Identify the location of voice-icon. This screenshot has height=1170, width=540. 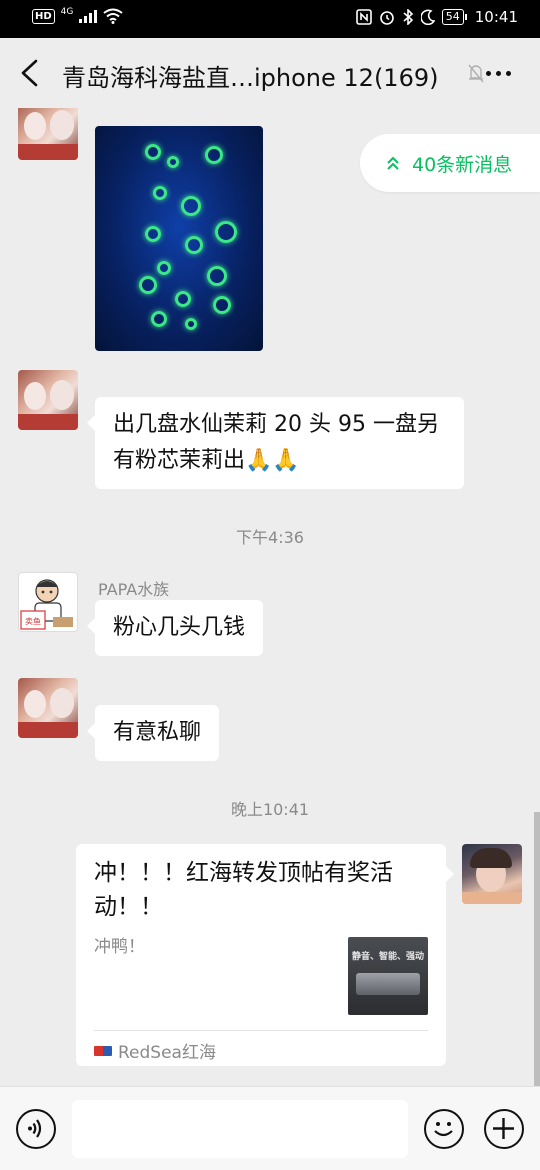
(35, 1128).